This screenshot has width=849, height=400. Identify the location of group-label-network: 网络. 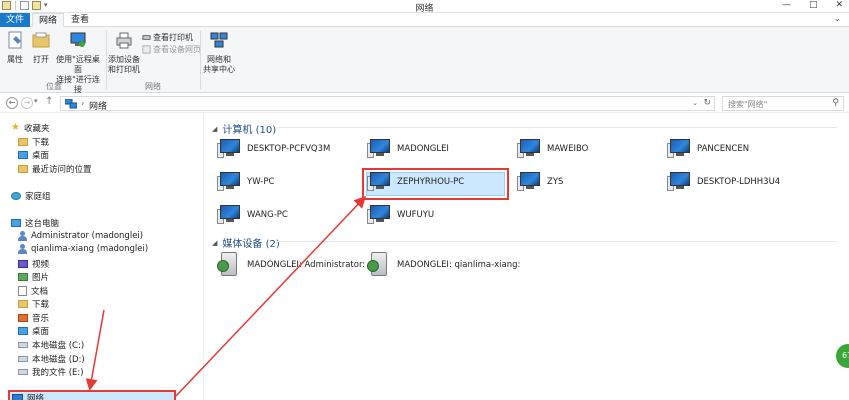
(153, 86).